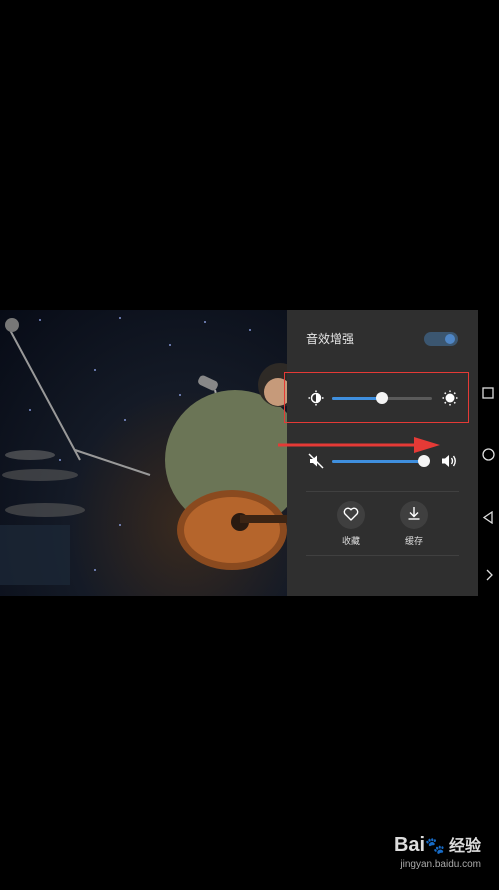 The width and height of the screenshot is (499, 890). Describe the element at coordinates (316, 461) in the screenshot. I see `mute-icon` at that location.